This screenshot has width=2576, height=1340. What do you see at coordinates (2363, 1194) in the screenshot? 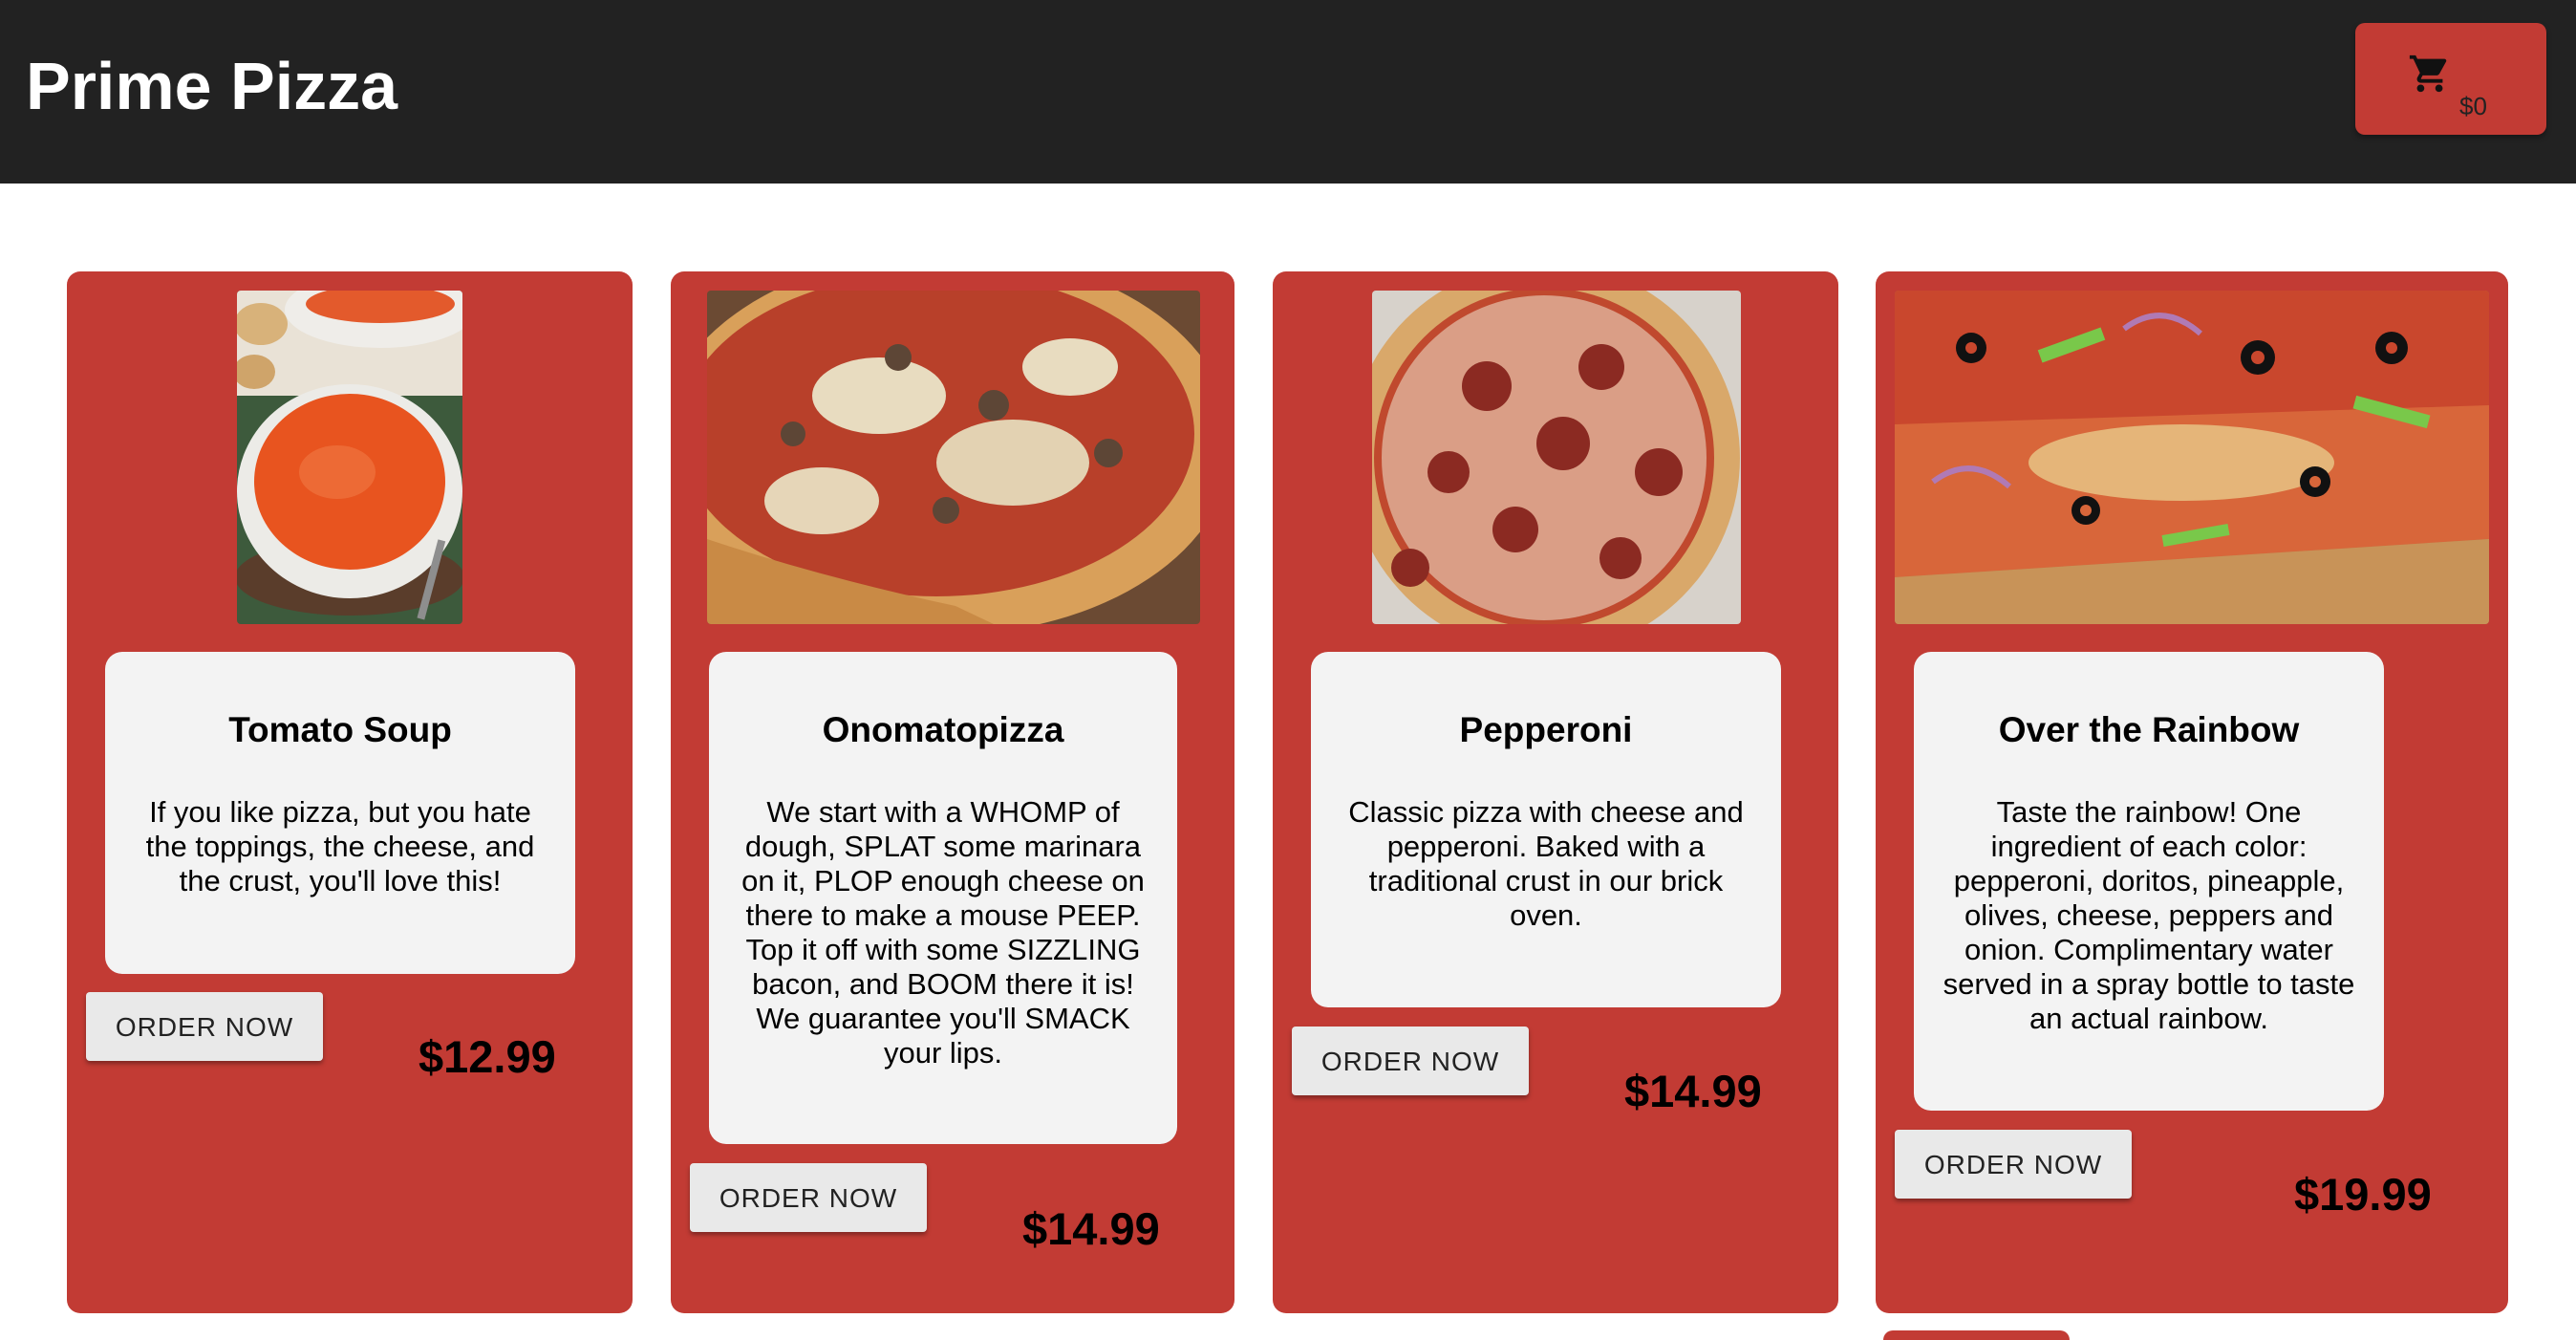
I see `item-price: $19.99` at bounding box center [2363, 1194].